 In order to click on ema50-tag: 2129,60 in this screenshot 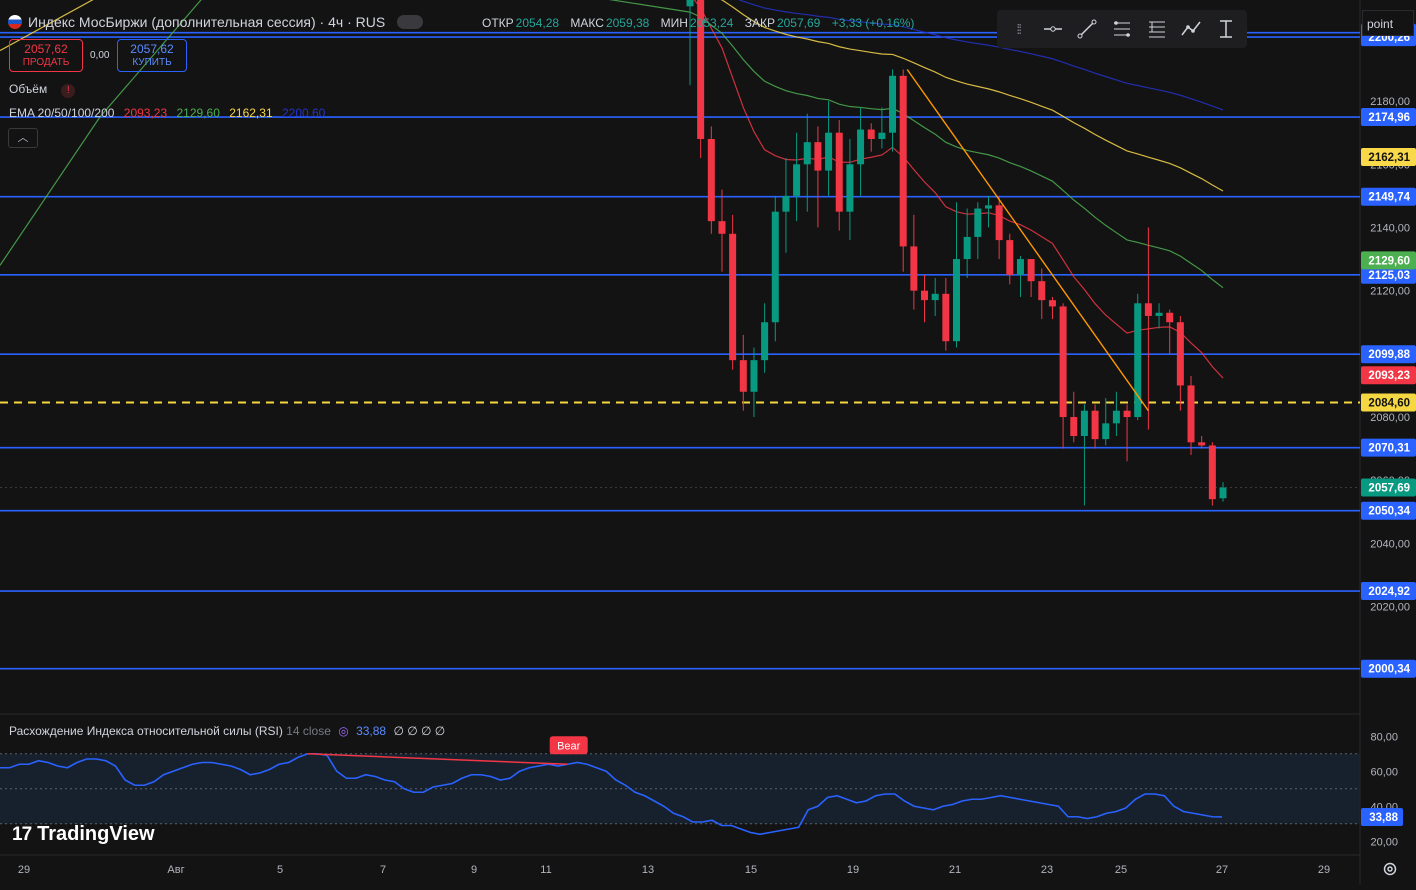, I will do `click(1388, 260)`.